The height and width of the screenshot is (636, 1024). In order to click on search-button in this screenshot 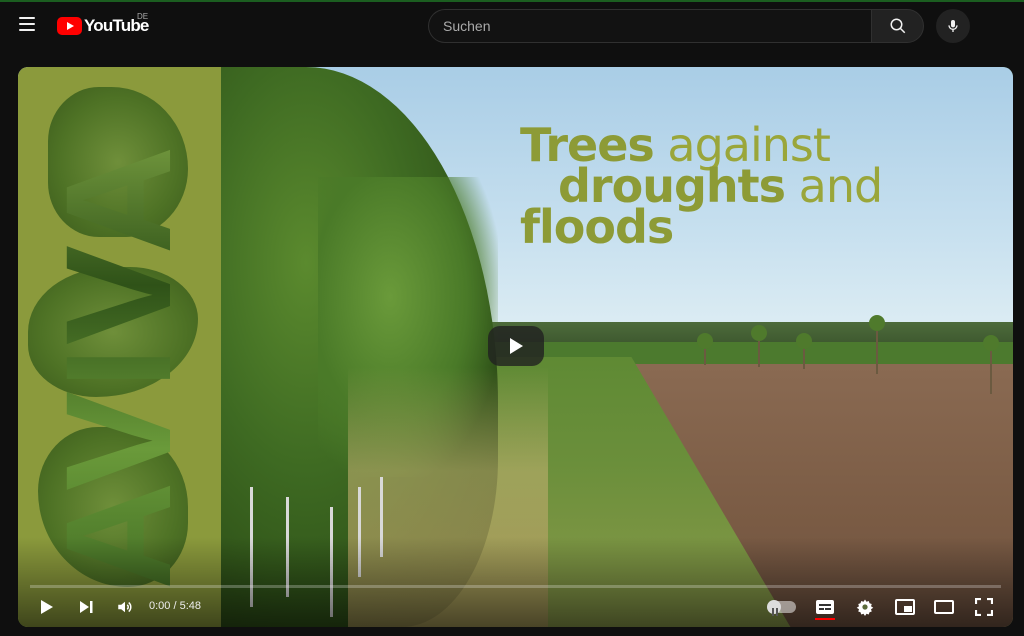, I will do `click(897, 26)`.